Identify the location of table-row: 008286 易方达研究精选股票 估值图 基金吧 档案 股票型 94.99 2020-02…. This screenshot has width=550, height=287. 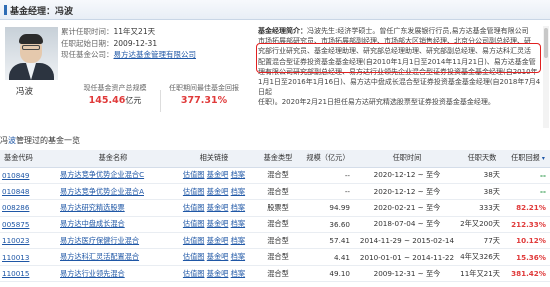
(275, 208).